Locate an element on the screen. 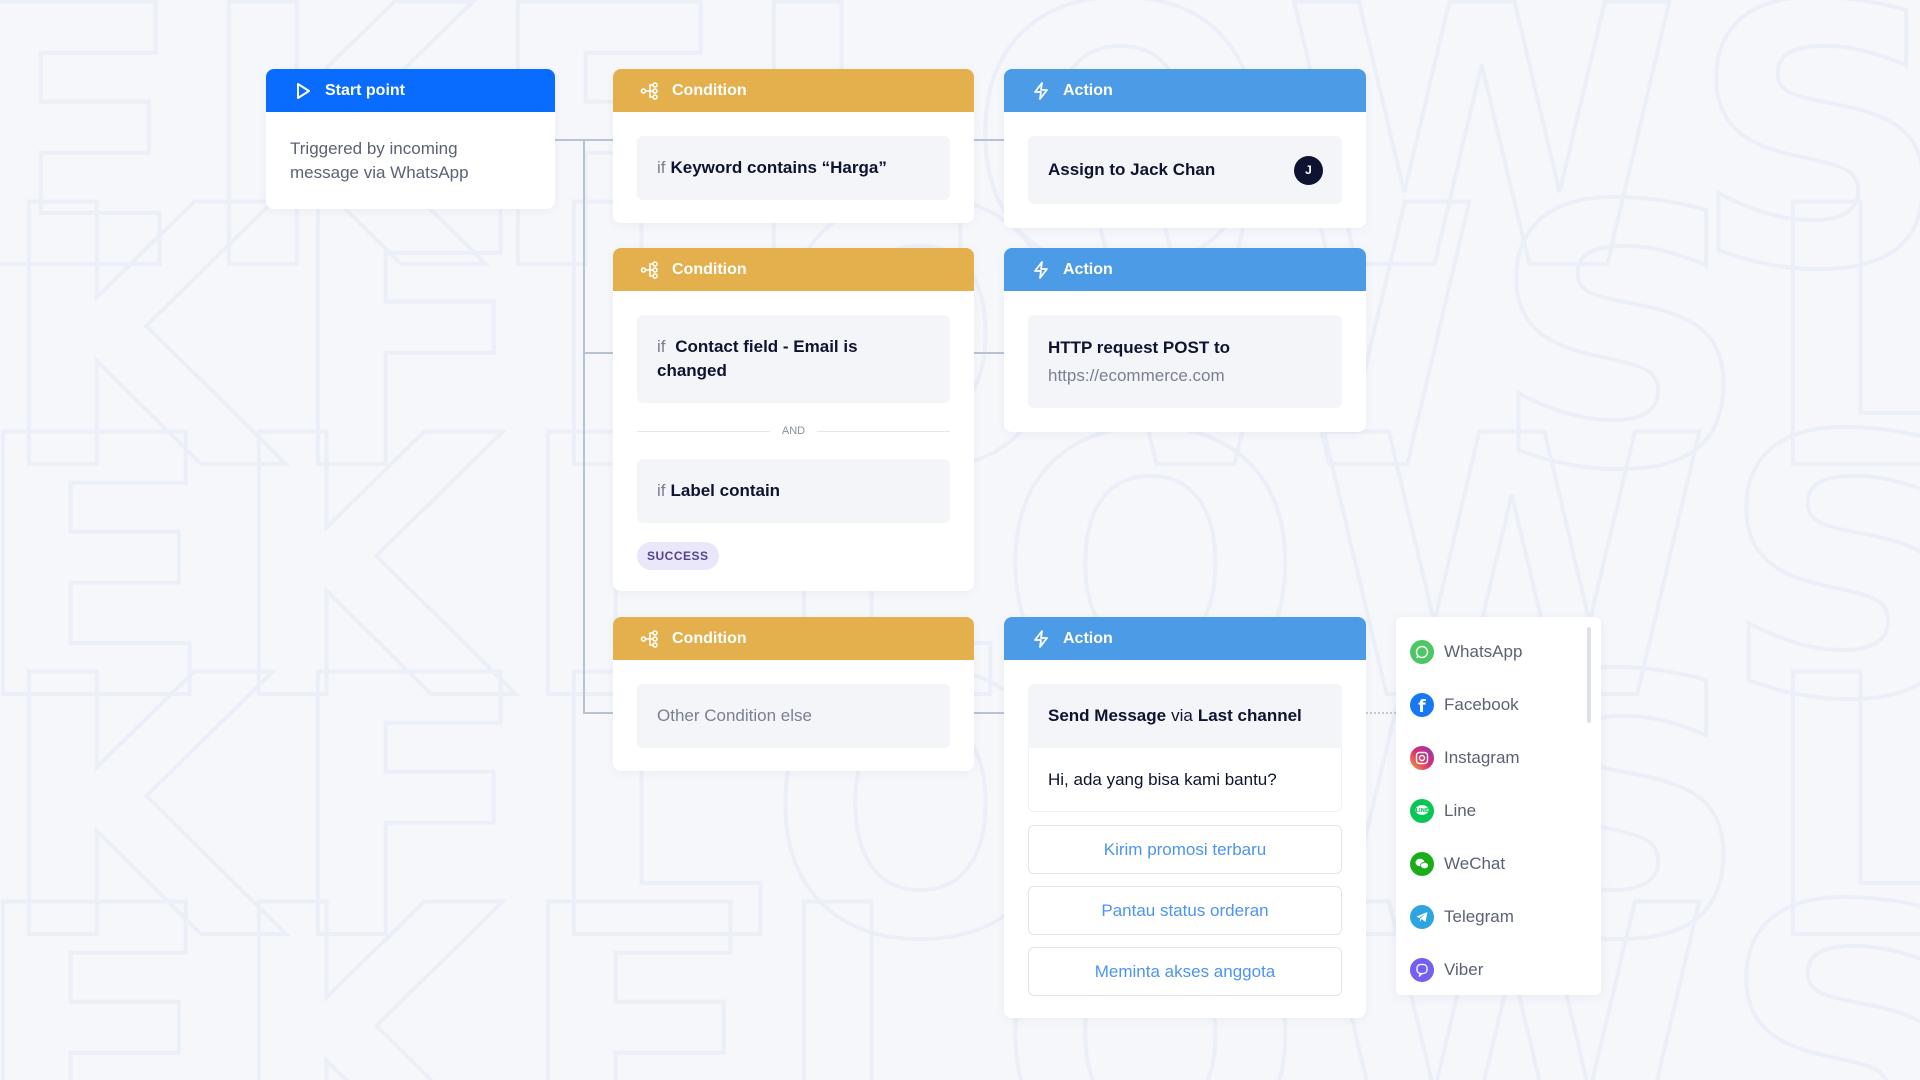  channel-item-instagram: Instagram is located at coordinates (1498, 757).